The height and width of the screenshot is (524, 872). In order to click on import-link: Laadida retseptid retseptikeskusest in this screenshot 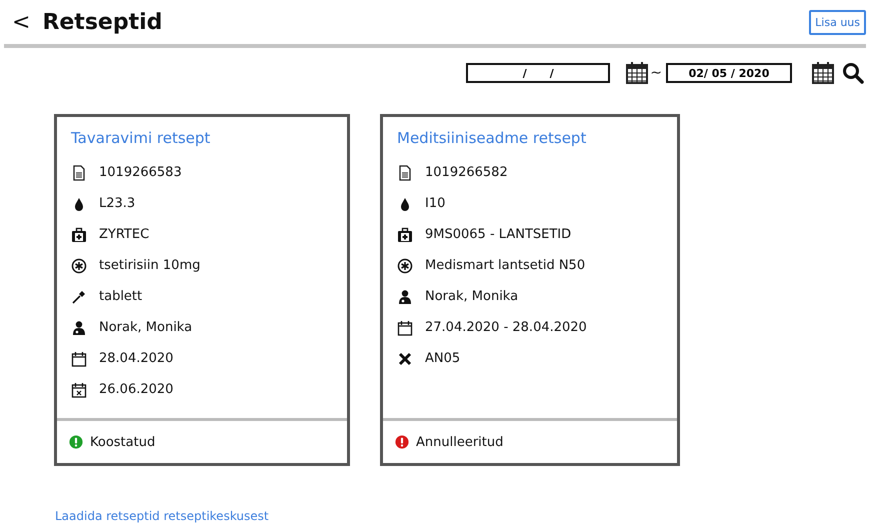, I will do `click(162, 516)`.